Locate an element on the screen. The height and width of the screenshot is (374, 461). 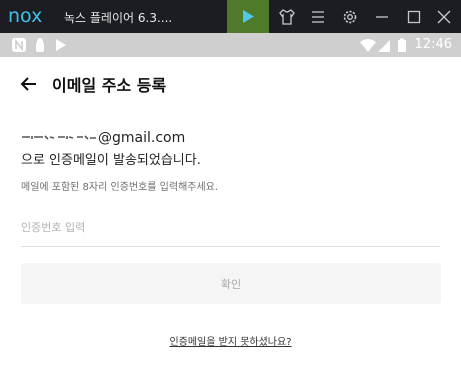
back-arrow-icon is located at coordinates (29, 84).